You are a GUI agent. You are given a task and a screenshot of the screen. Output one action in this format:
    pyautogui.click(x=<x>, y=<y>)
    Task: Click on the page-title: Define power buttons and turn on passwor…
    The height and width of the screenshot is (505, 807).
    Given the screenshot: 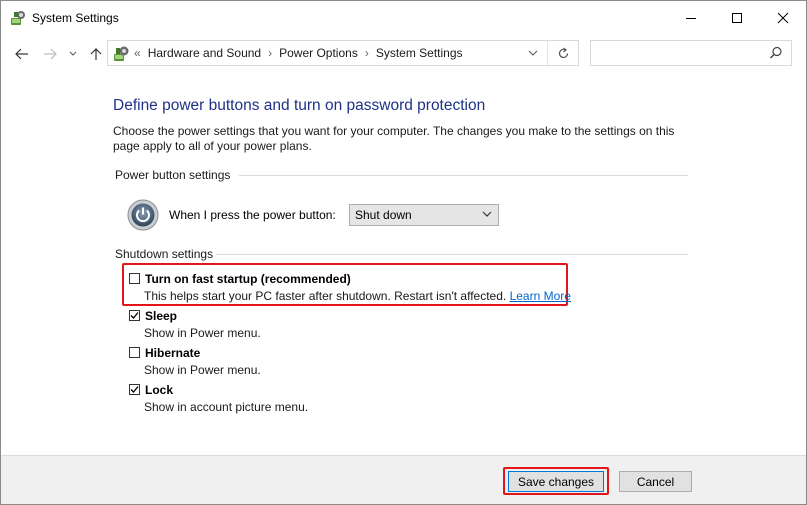 What is the action you would take?
    pyautogui.click(x=299, y=105)
    